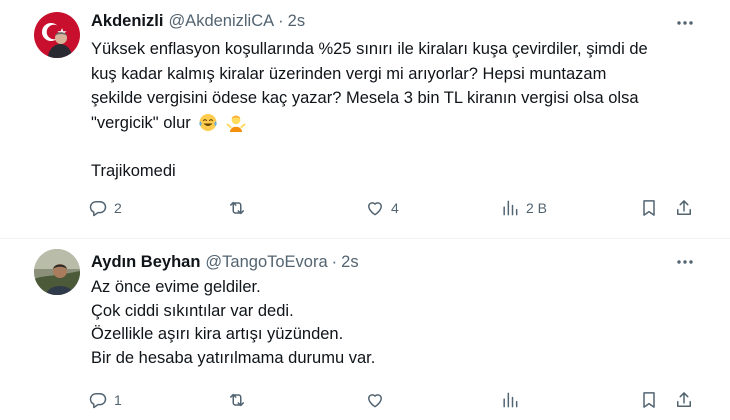 This screenshot has width=730, height=420. I want to click on reply-count: 1, so click(118, 400).